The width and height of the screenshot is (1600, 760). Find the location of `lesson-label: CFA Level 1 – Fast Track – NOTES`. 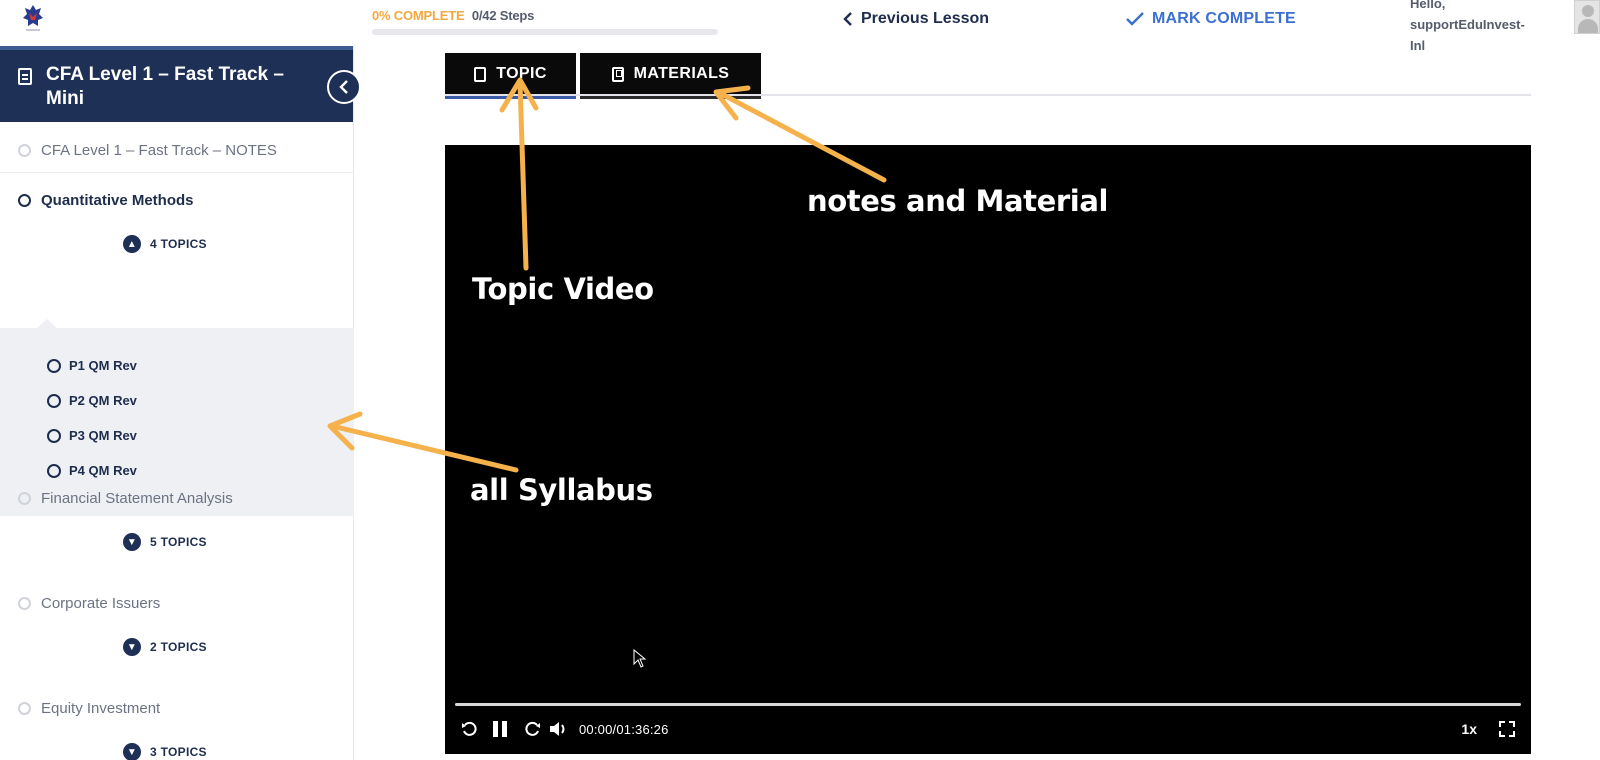

lesson-label: CFA Level 1 – Fast Track – NOTES is located at coordinates (159, 150).